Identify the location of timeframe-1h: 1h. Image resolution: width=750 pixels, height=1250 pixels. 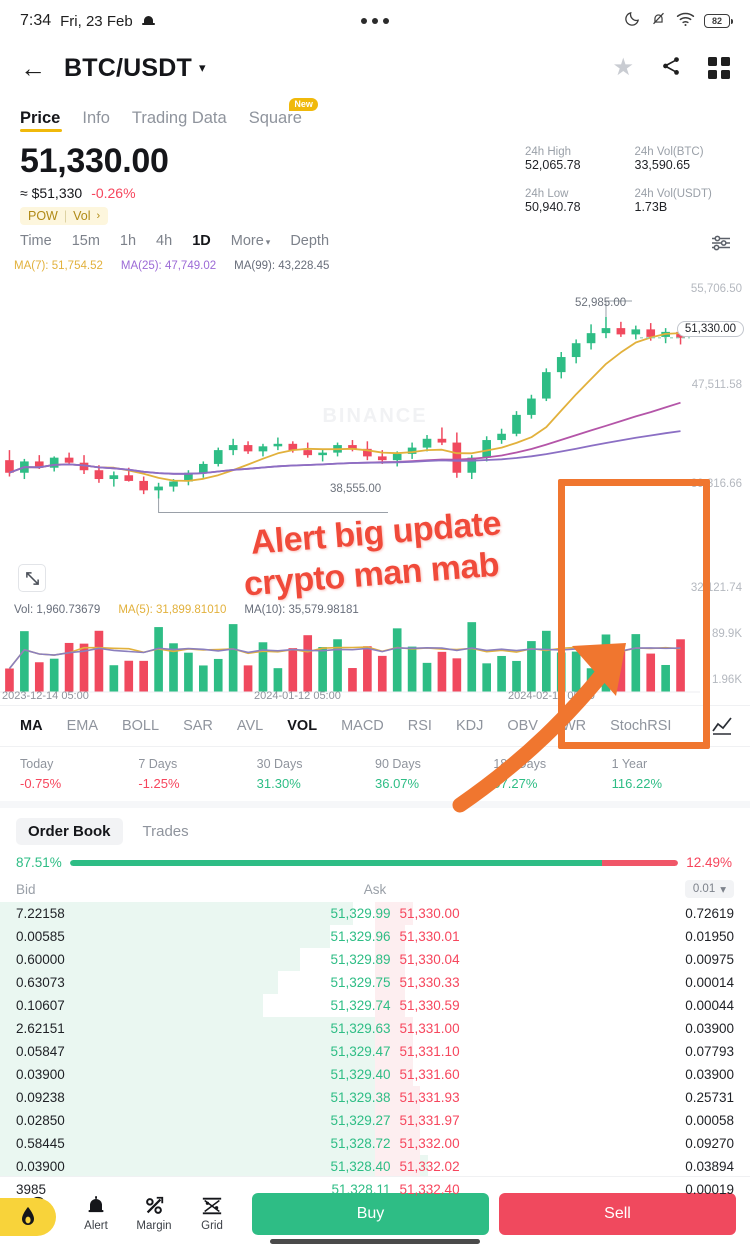
(128, 241).